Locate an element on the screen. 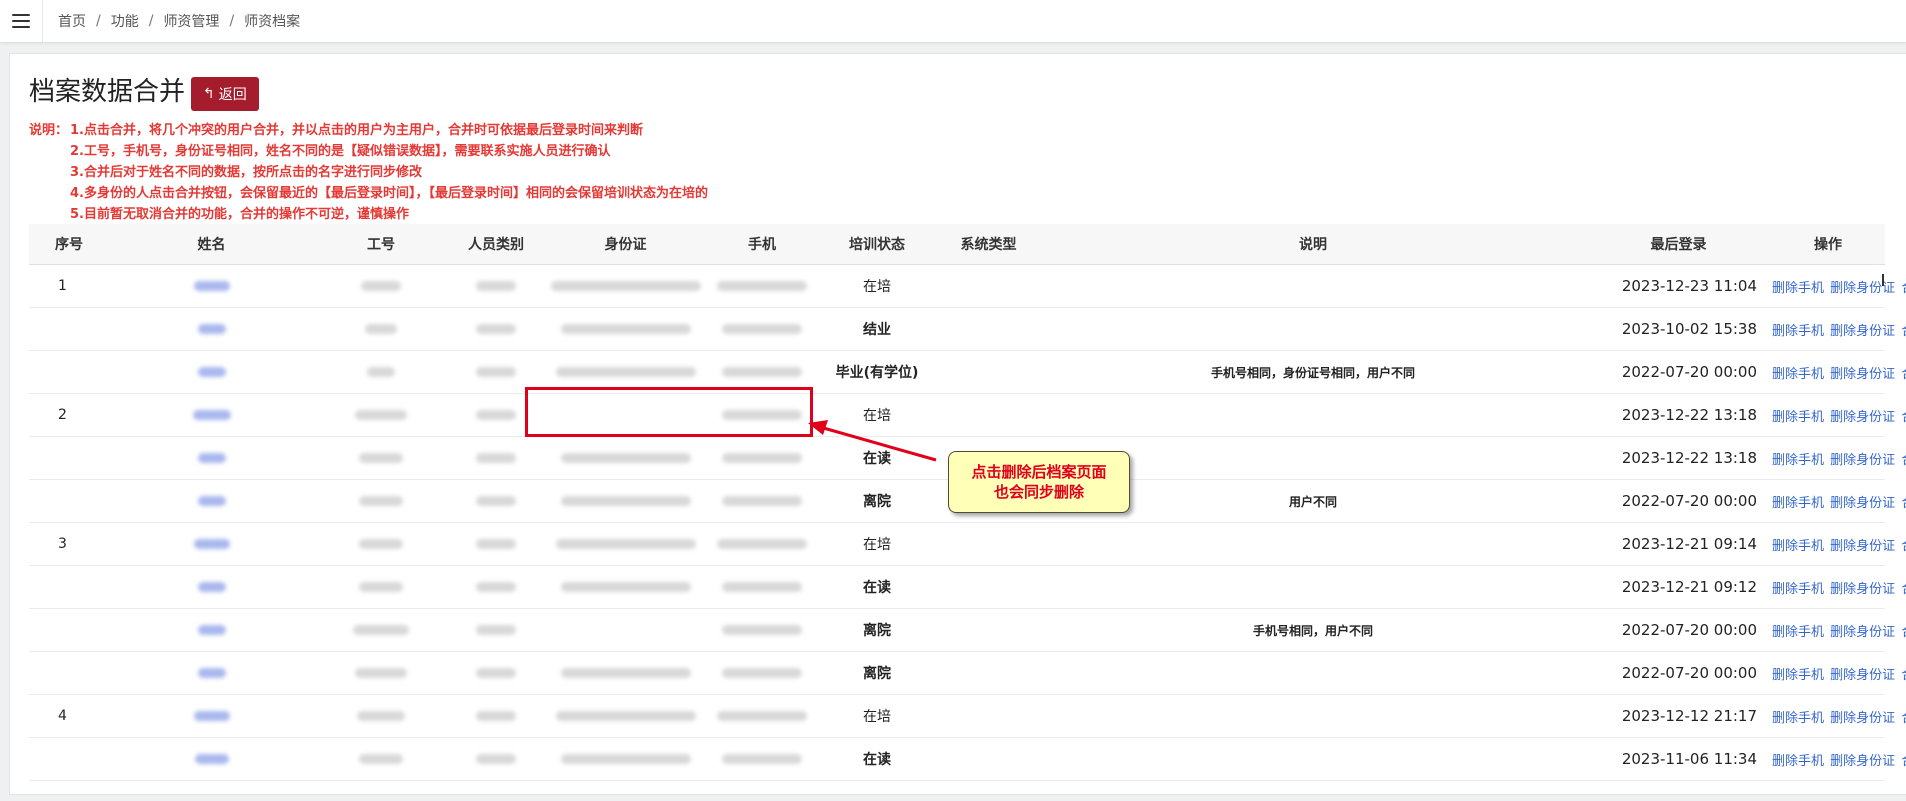 The width and height of the screenshot is (1906, 801). cell-last-login: 2023-10-02 15:38 is located at coordinates (1678, 329).